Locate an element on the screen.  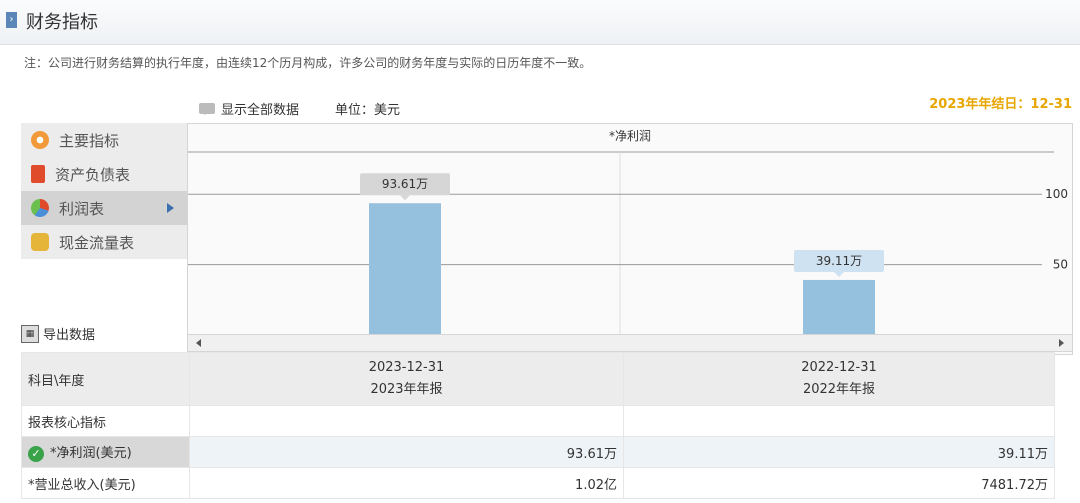
column-date: 2022-12-31 is located at coordinates (839, 367).